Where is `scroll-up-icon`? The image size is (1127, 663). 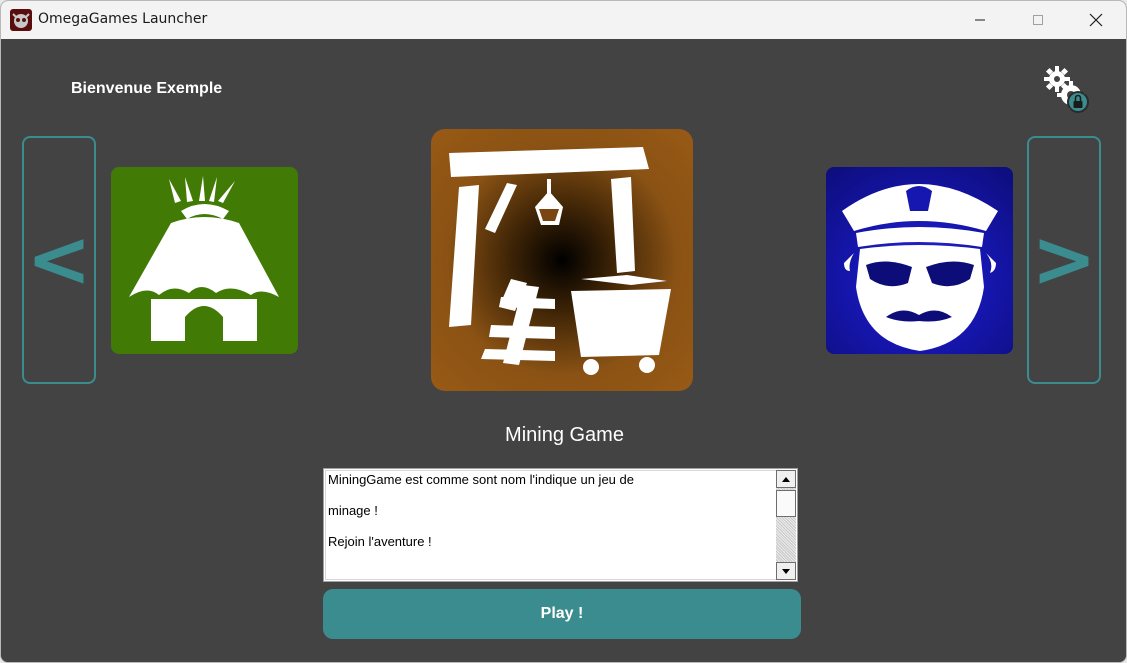
scroll-up-icon is located at coordinates (786, 479).